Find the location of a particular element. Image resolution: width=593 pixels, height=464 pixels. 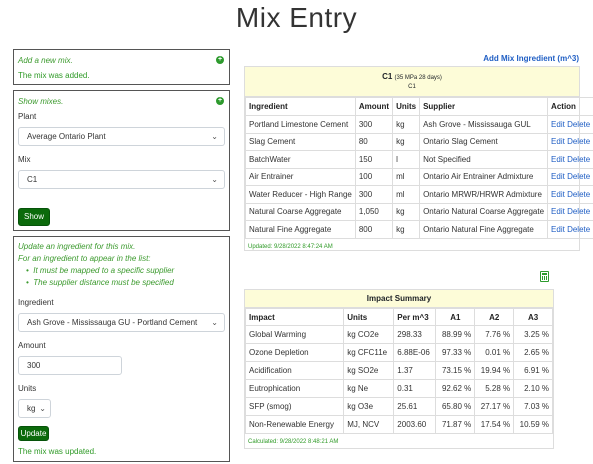

table-header-row: Ingredient Amount Units Supplier Action is located at coordinates (419, 106).